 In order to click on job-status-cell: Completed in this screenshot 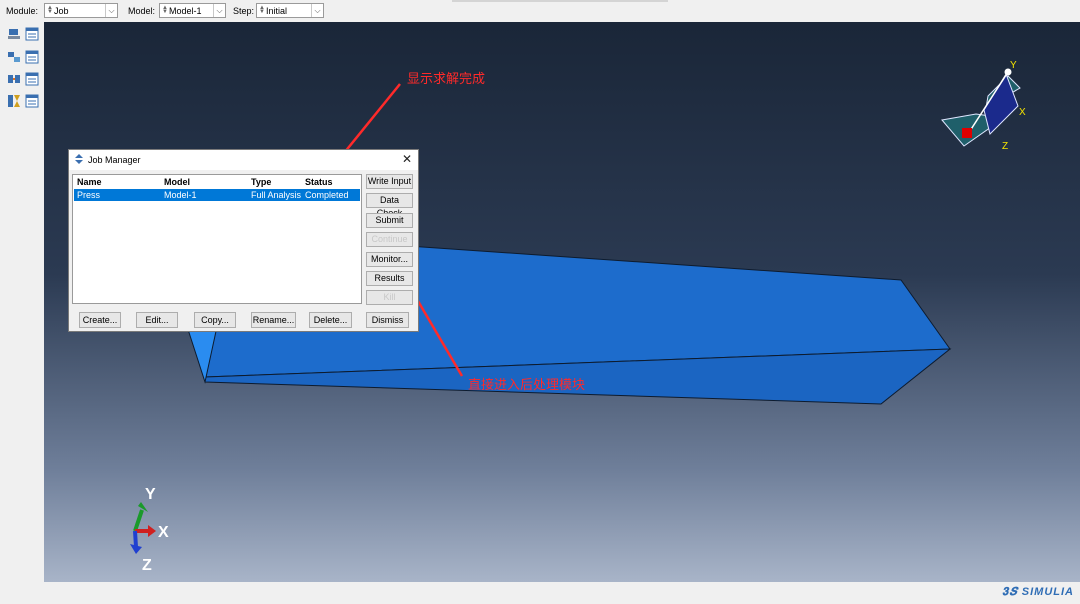, I will do `click(327, 195)`.